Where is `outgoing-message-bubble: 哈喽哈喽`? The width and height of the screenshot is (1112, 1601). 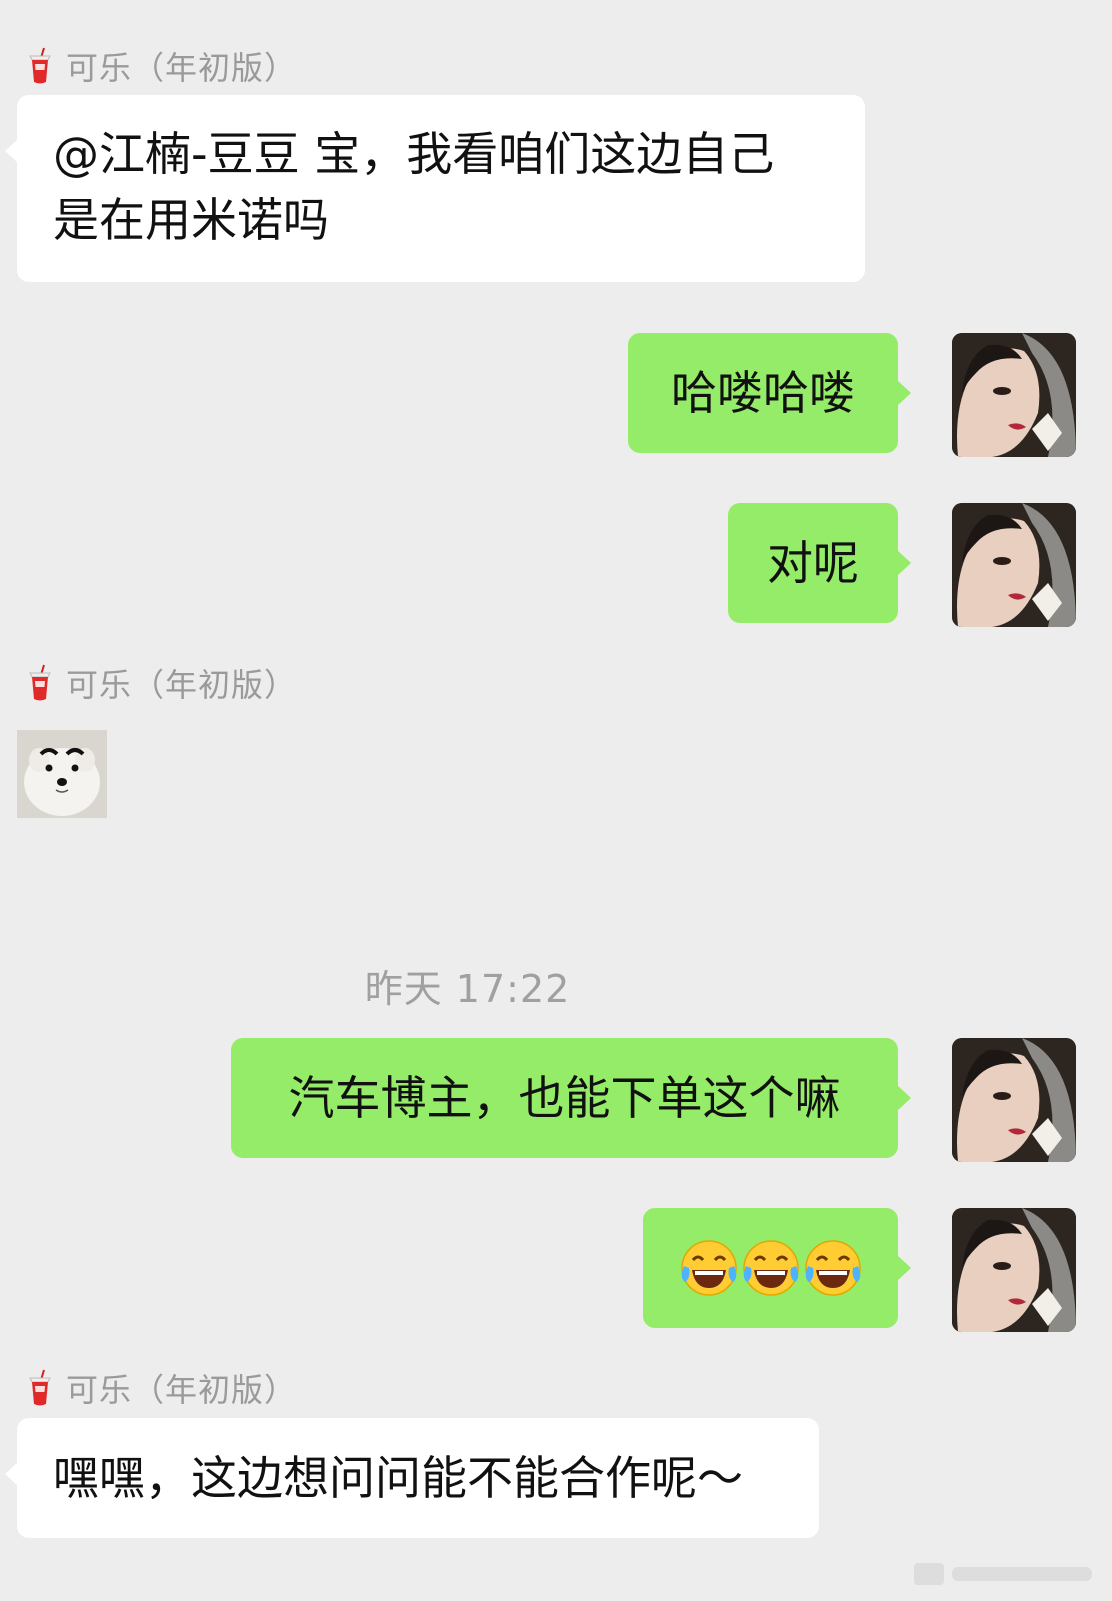 outgoing-message-bubble: 哈喽哈喽 is located at coordinates (769, 393).